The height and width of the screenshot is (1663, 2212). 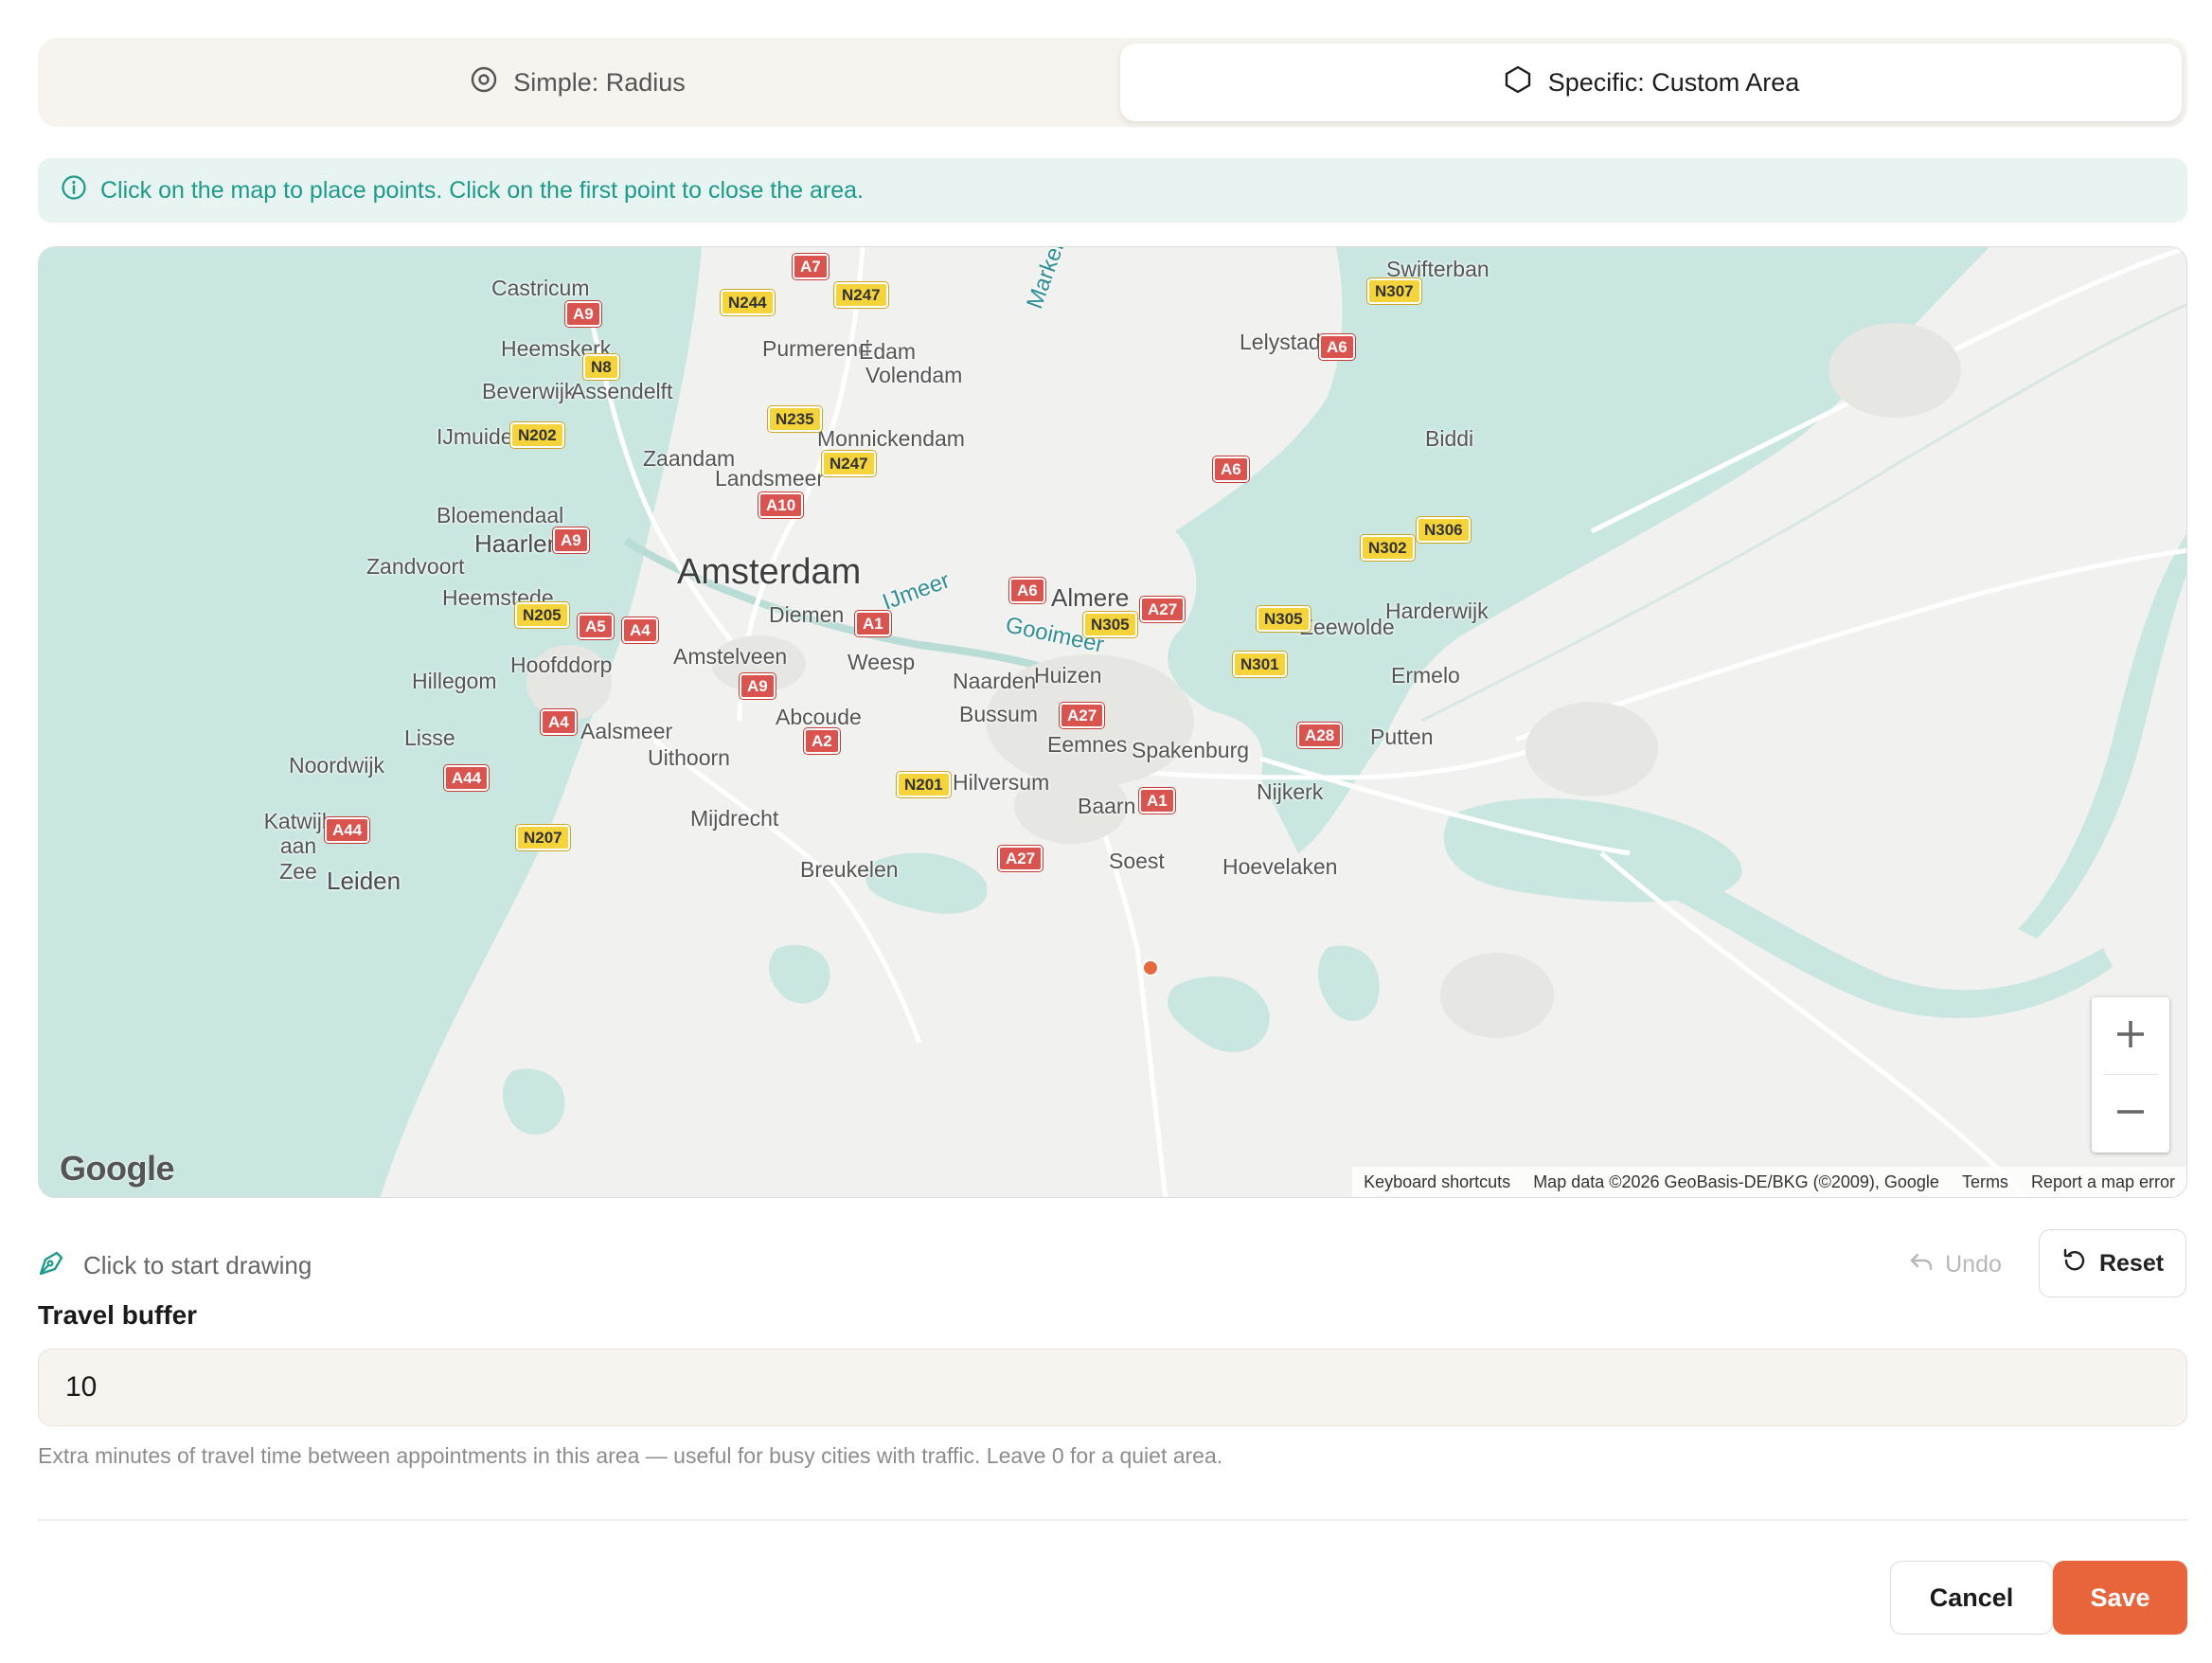 What do you see at coordinates (822, 741) in the screenshot?
I see `road-shield: A2` at bounding box center [822, 741].